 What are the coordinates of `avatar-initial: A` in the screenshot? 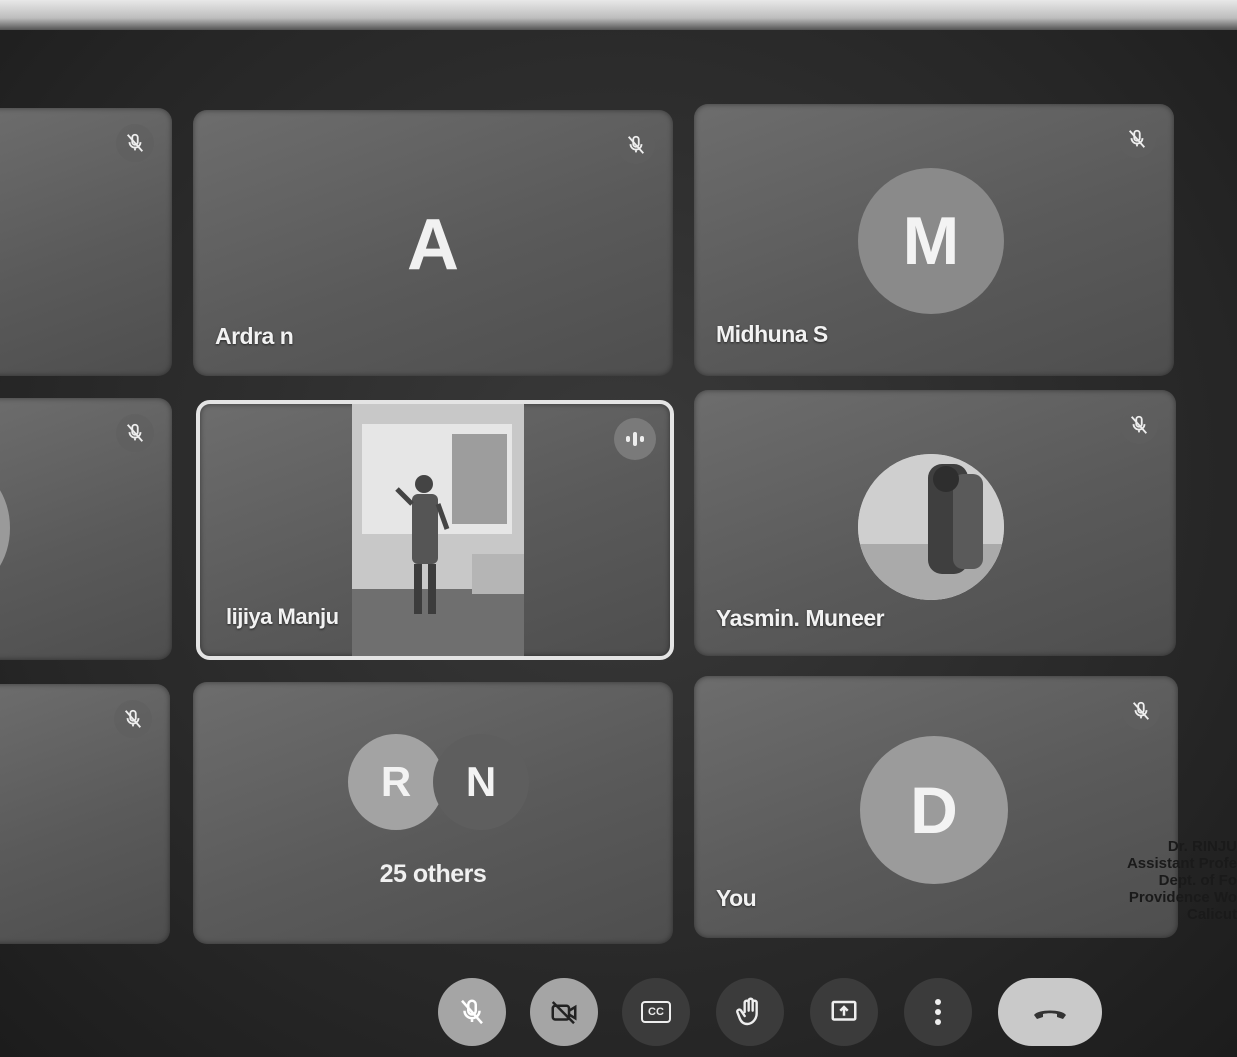 It's located at (433, 245).